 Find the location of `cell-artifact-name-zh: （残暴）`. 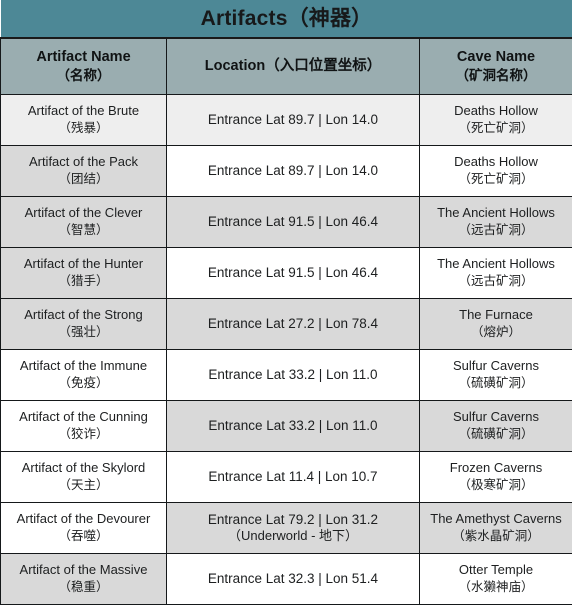

cell-artifact-name-zh: （残暴） is located at coordinates (83, 128).